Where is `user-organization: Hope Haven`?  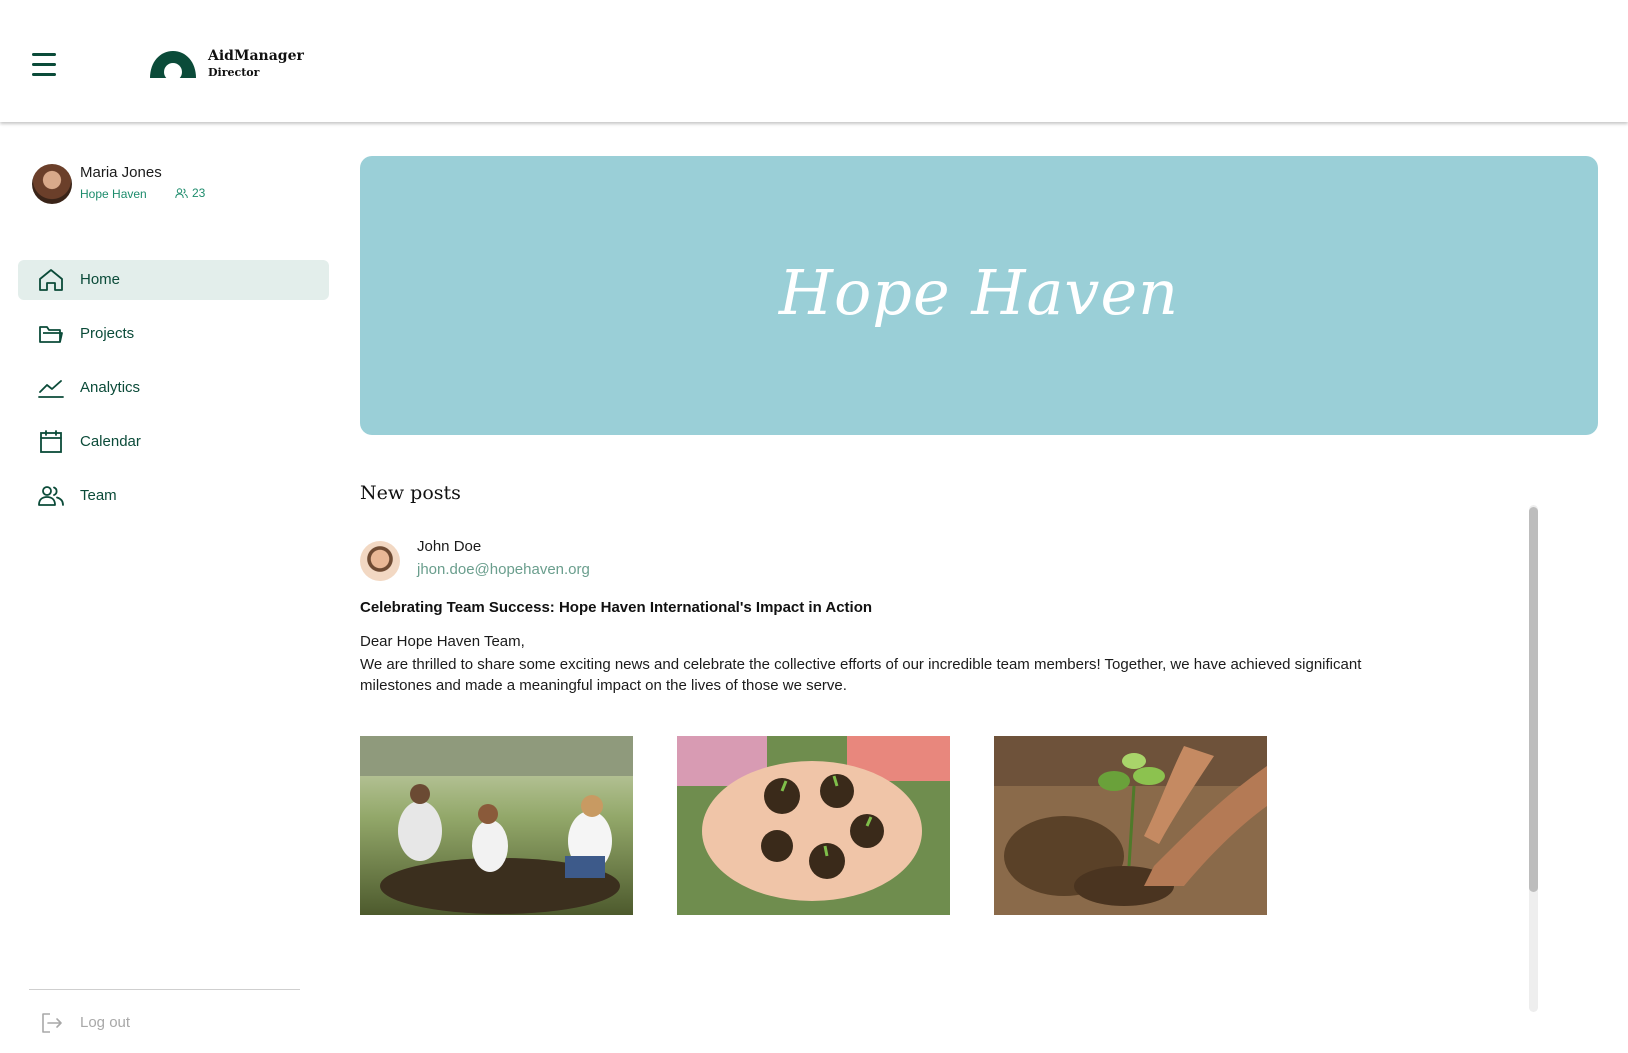
user-organization: Hope Haven is located at coordinates (113, 194).